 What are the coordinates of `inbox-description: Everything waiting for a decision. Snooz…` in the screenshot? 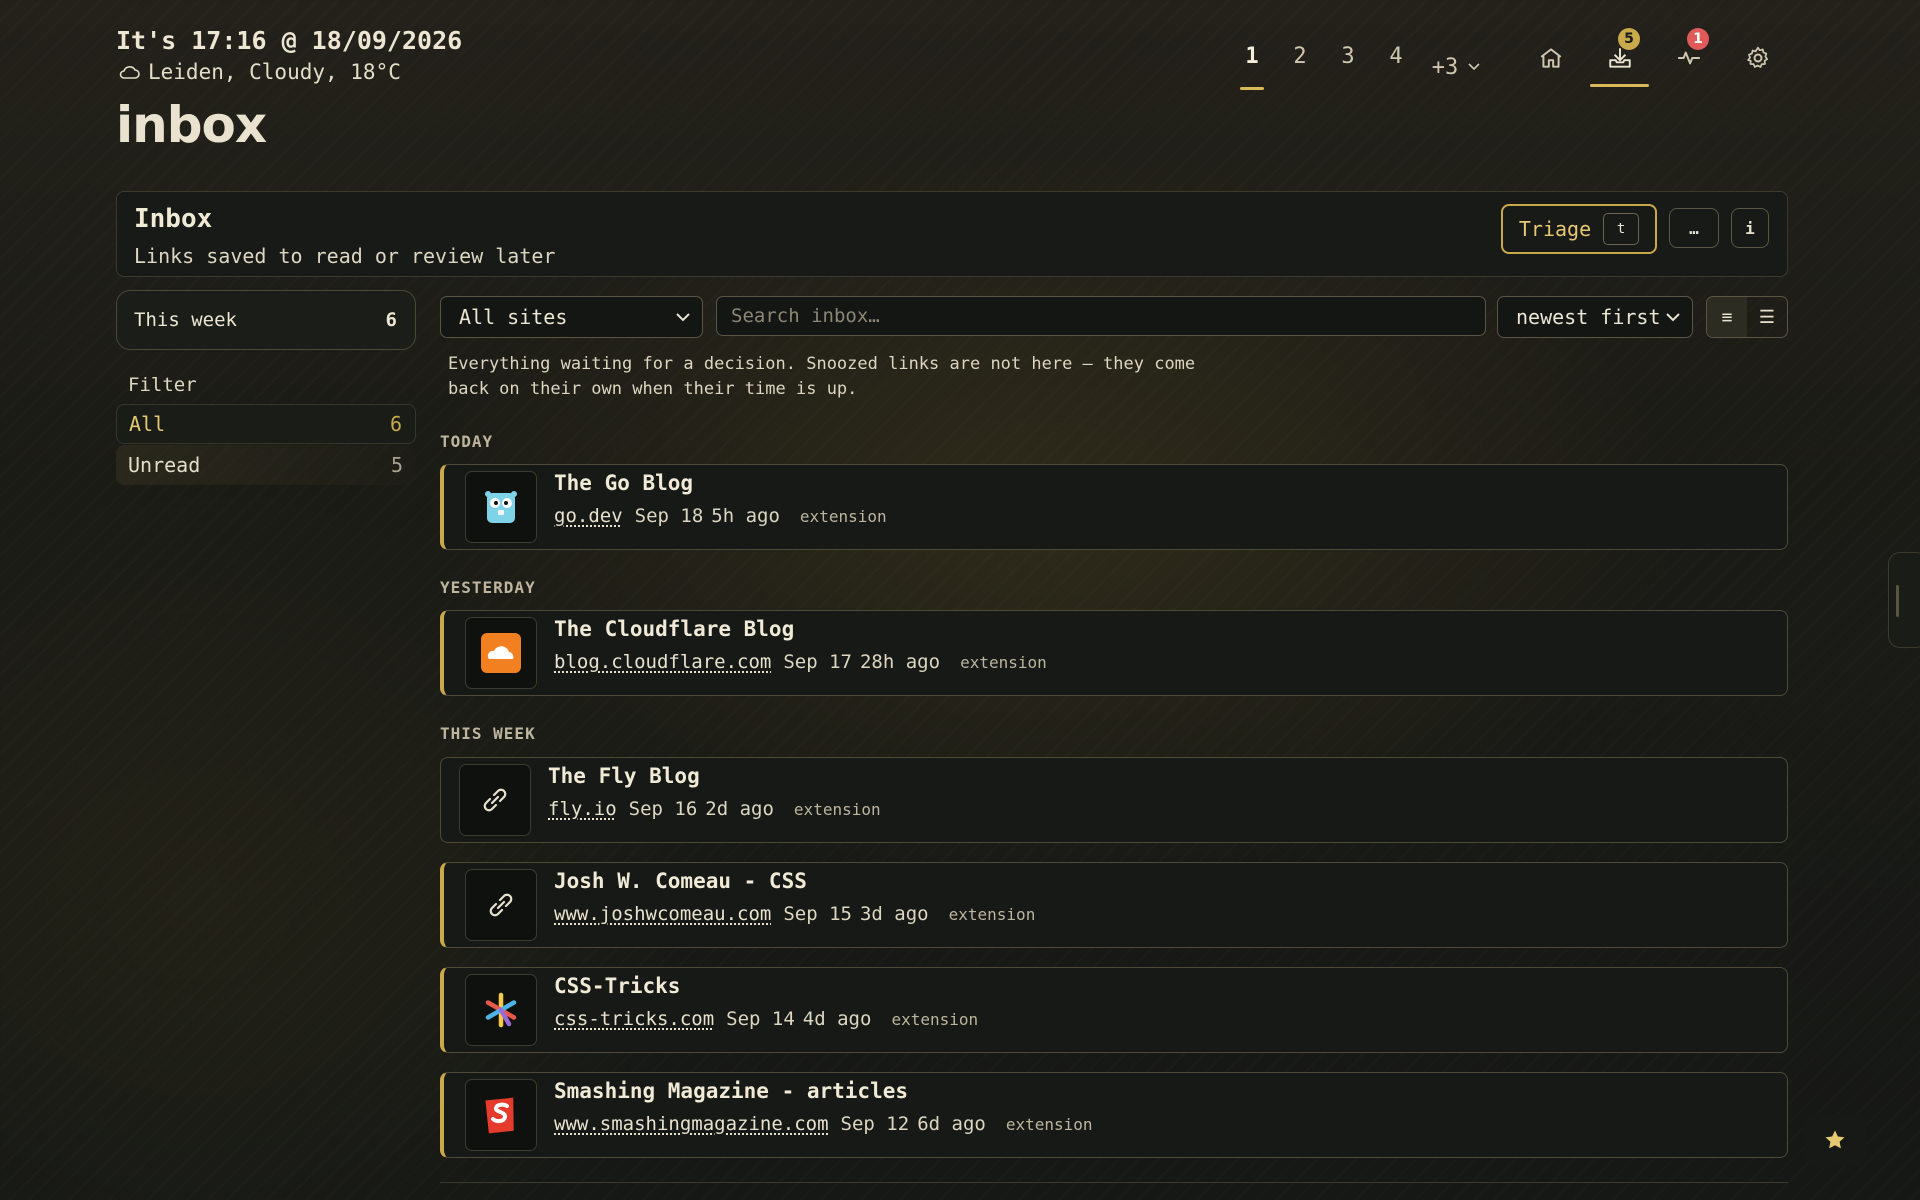 It's located at (822, 376).